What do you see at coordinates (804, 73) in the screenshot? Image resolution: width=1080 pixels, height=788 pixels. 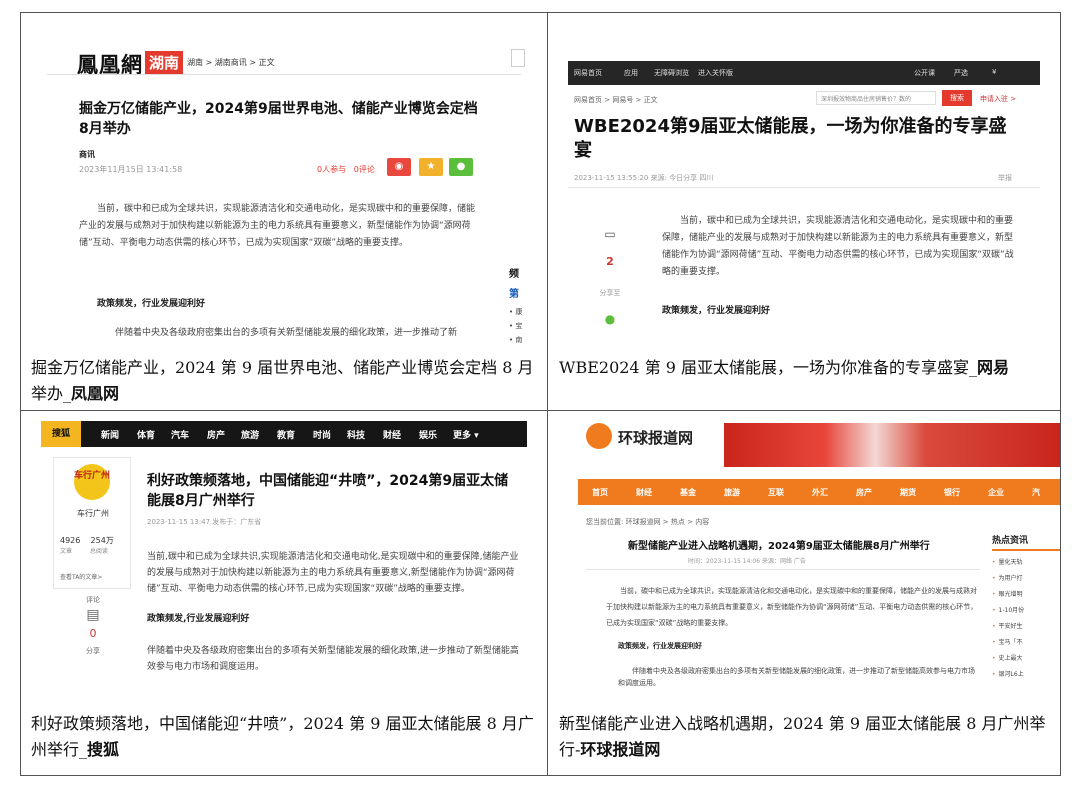 I see `top-nav-bar: 网易首页 应用 无障碍浏览 进入关怀版 公开课 严选 ¥` at bounding box center [804, 73].